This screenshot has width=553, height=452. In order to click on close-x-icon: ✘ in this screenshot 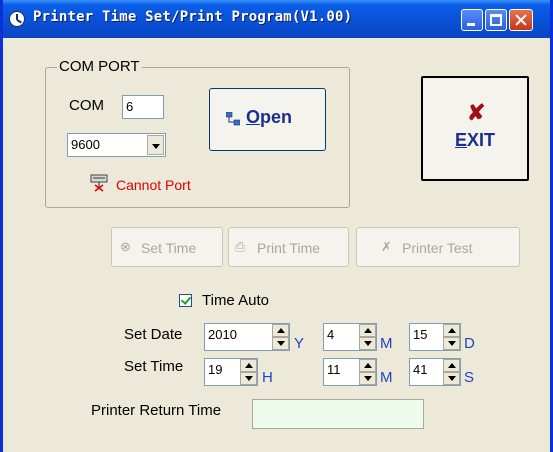, I will do `click(476, 112)`.